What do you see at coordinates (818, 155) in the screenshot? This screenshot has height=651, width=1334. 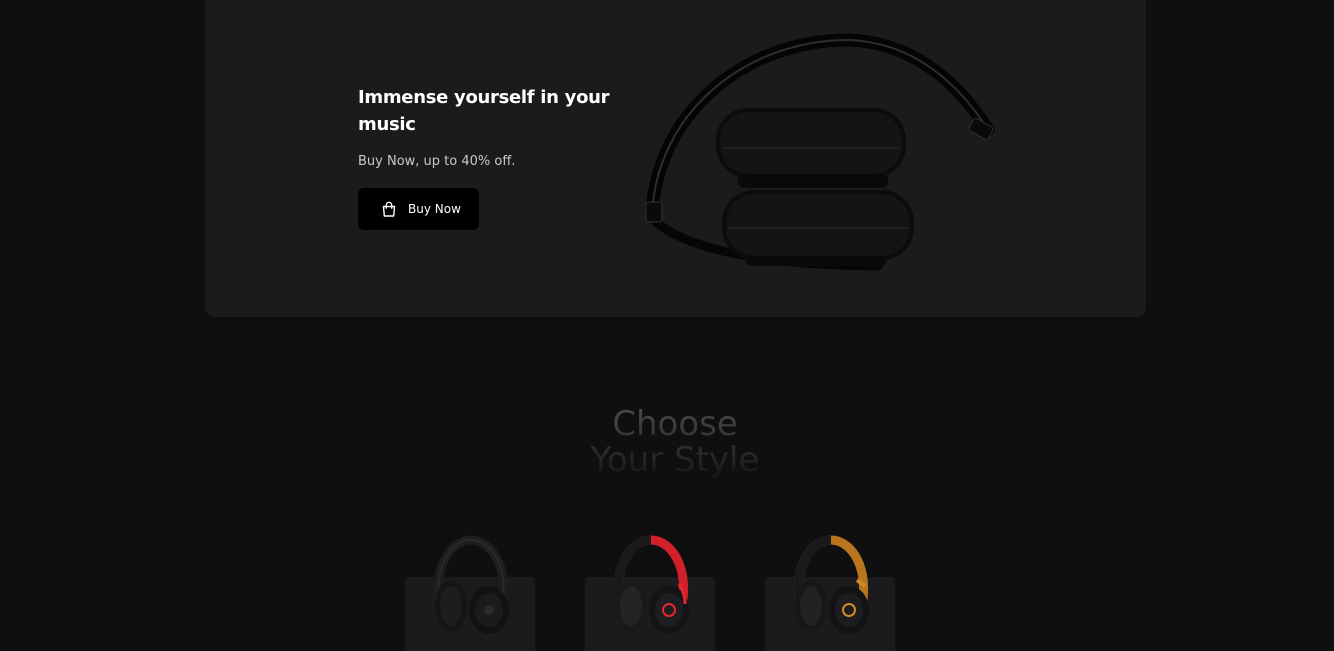 I see `folded-headphones-image` at bounding box center [818, 155].